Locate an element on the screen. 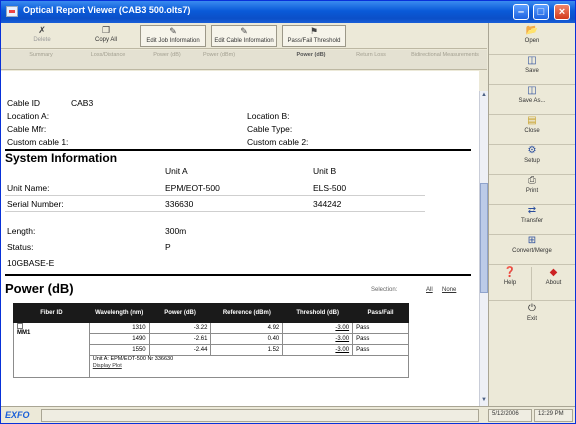 This screenshot has width=576, height=424. tab-power-dbm: Power (dBm) is located at coordinates (219, 60).